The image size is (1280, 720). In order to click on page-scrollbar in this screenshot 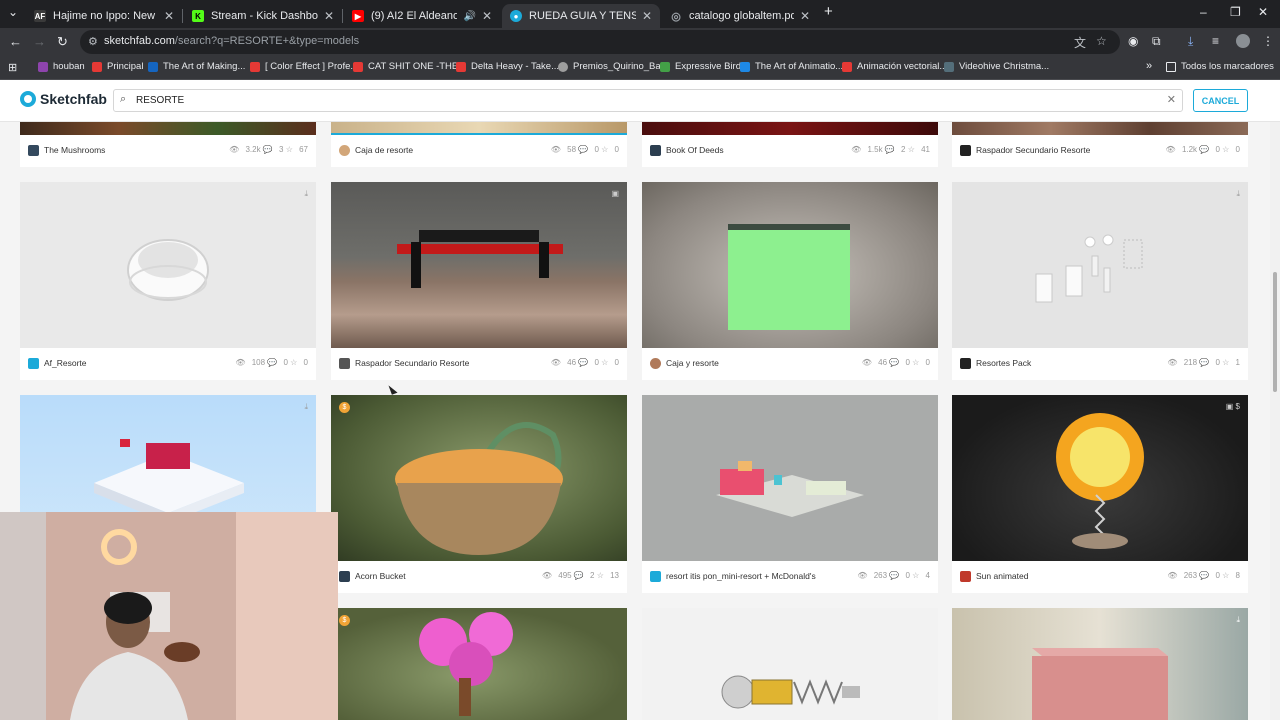, I will do `click(1275, 421)`.